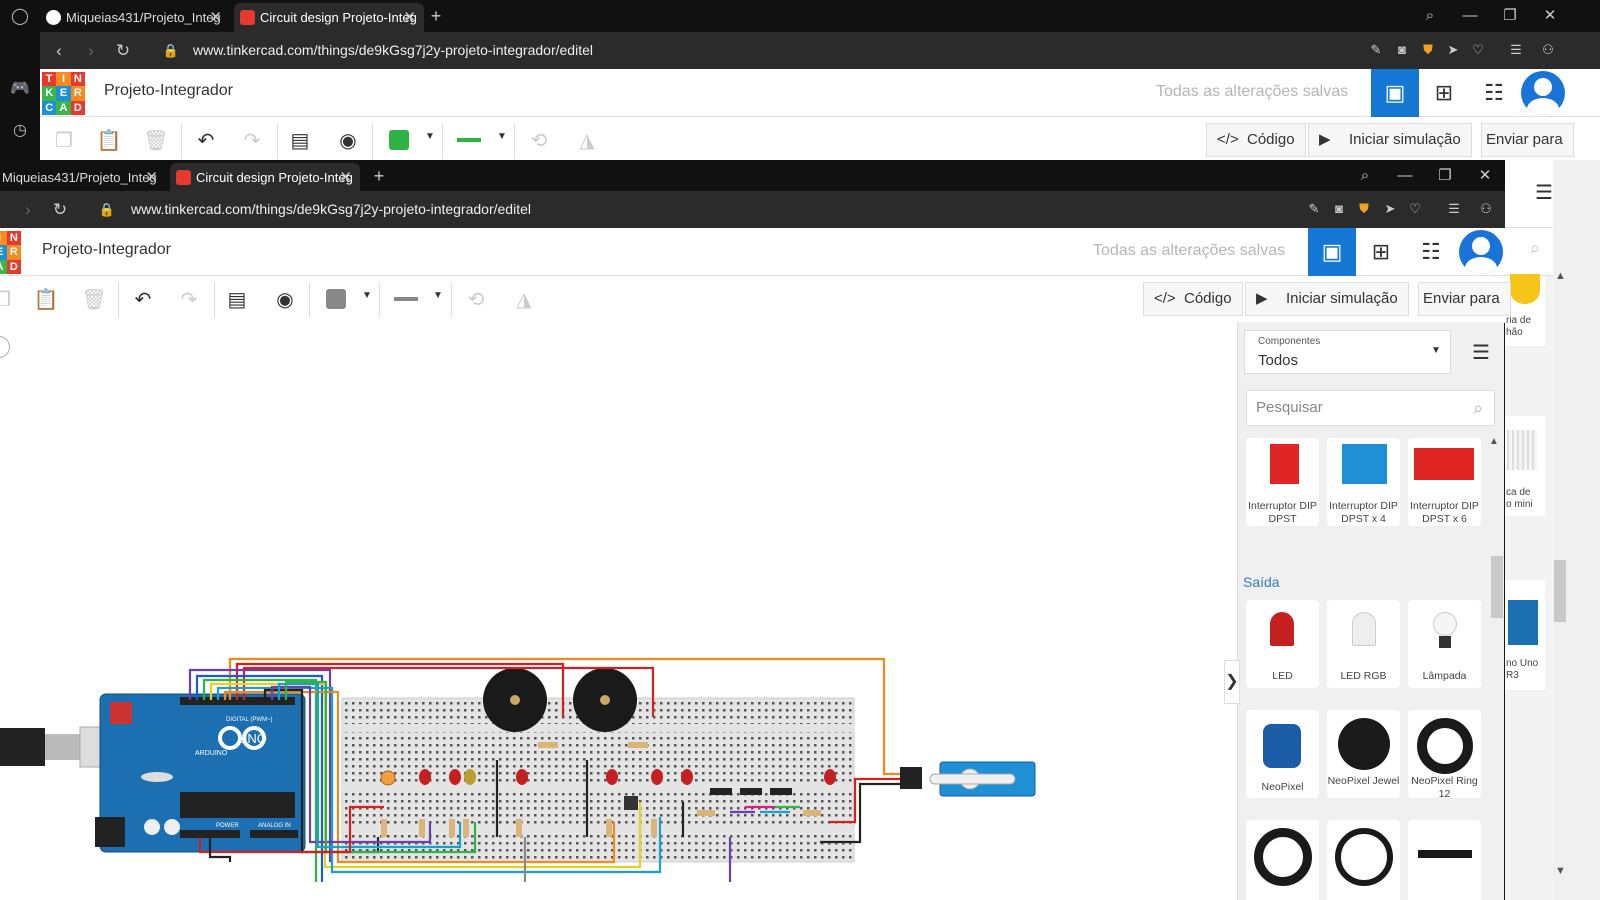 The height and width of the screenshot is (900, 1600). Describe the element at coordinates (1390, 140) in the screenshot. I see `start-simulation-button: ▶ Iniciar simulação` at that location.